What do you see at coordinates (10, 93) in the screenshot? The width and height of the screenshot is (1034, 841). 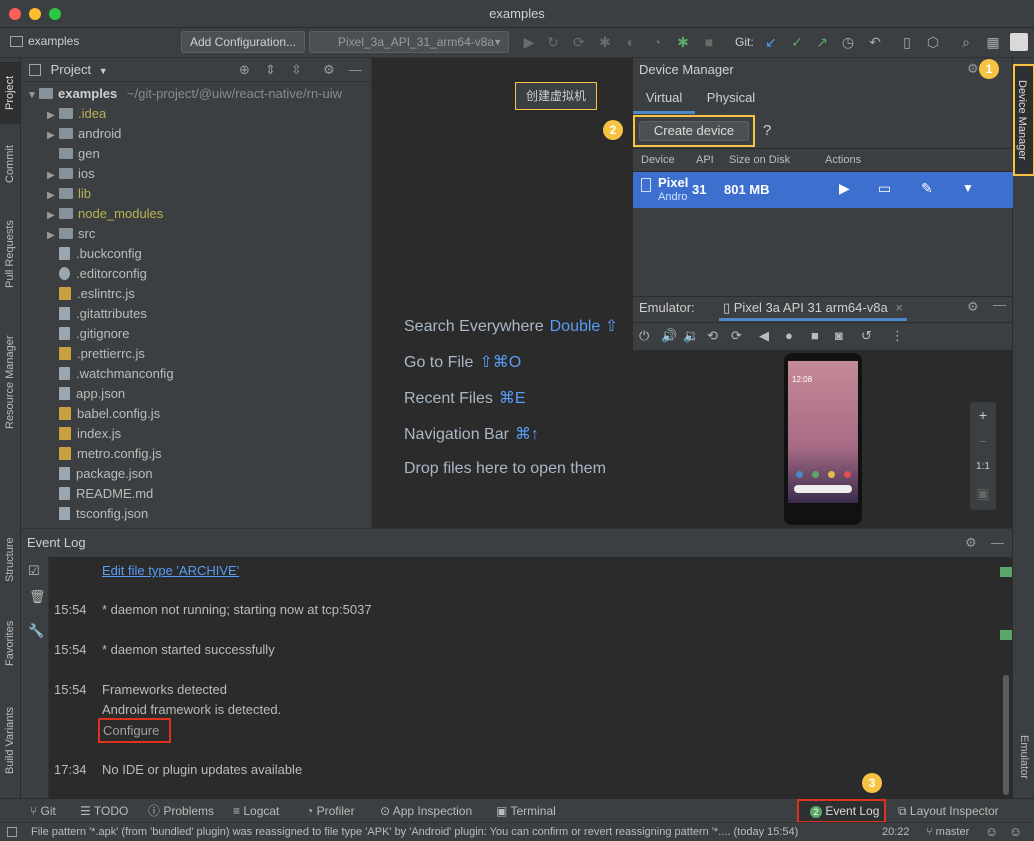 I see `tab-project: Project` at bounding box center [10, 93].